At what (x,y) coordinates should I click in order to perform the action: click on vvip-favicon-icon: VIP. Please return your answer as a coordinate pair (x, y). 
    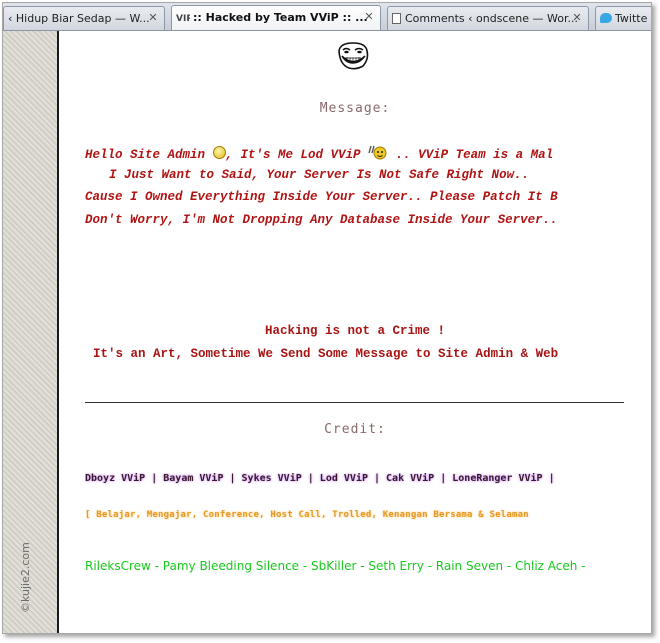
    Looking at the image, I should click on (184, 17).